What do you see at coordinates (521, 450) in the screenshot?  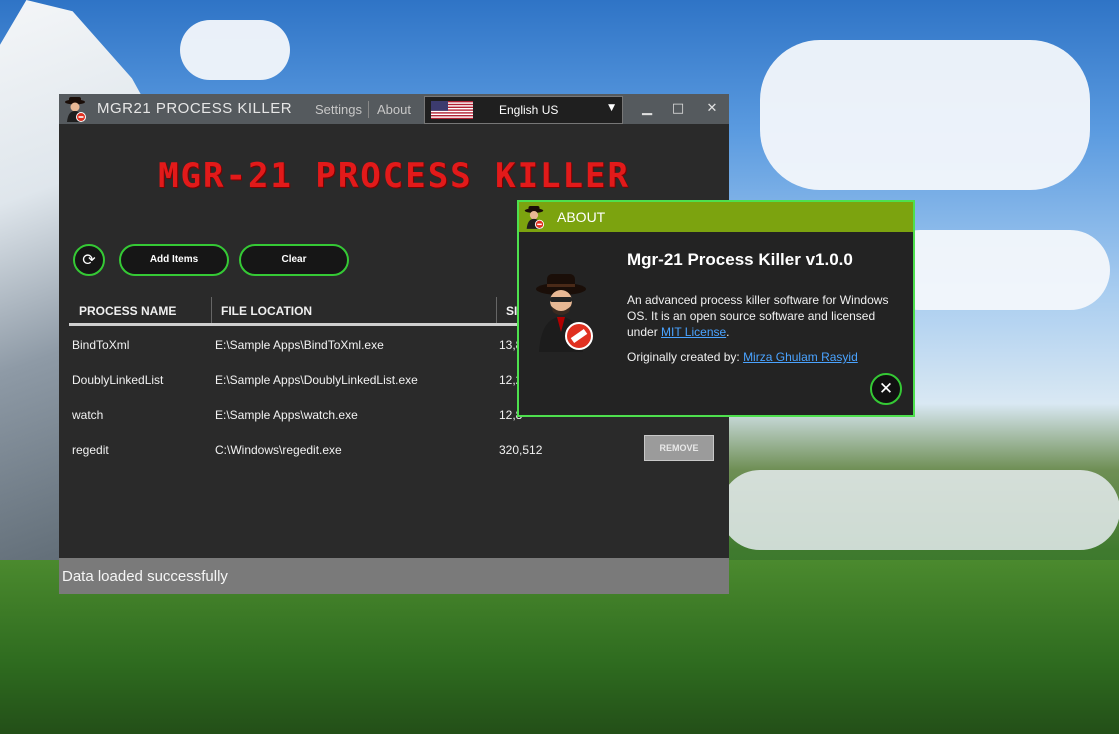 I see `cell-size: 320,512` at bounding box center [521, 450].